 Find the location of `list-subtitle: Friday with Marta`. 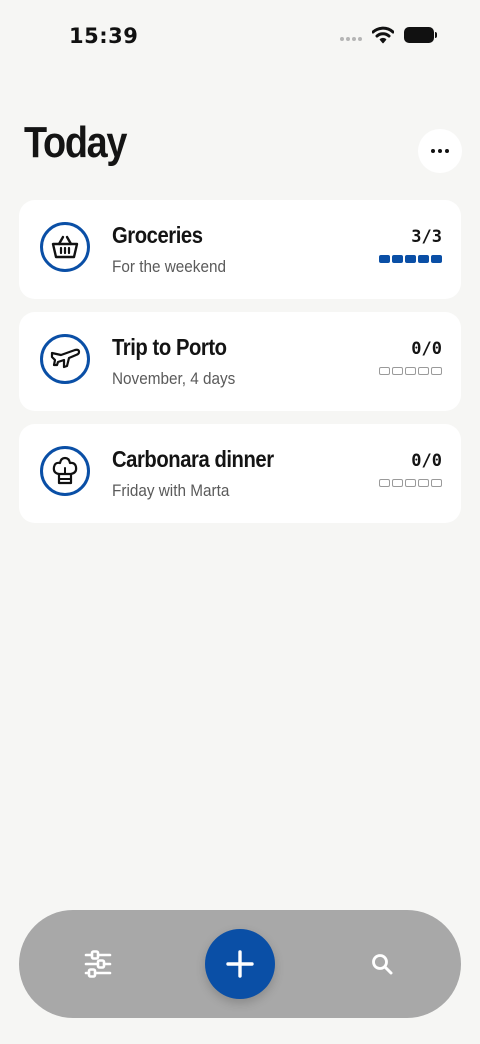

list-subtitle: Friday with Marta is located at coordinates (171, 490).